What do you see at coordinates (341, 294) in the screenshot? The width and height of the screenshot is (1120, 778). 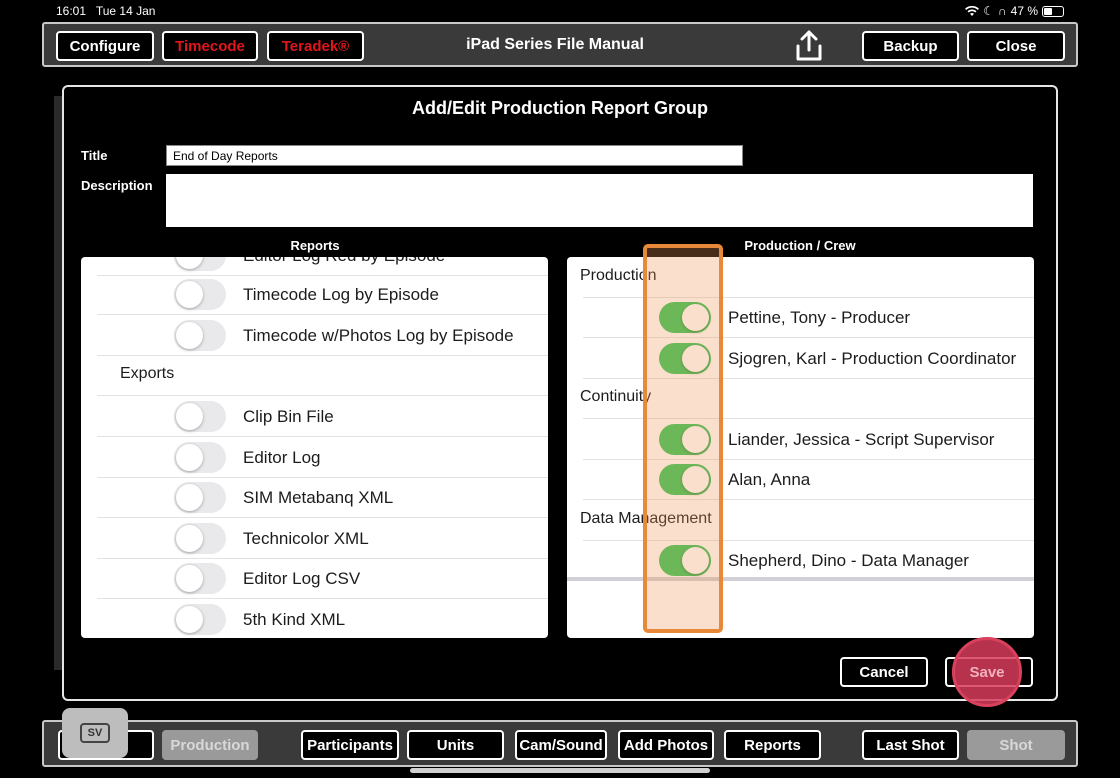 I see `report-label: Timecode Log by Episode` at bounding box center [341, 294].